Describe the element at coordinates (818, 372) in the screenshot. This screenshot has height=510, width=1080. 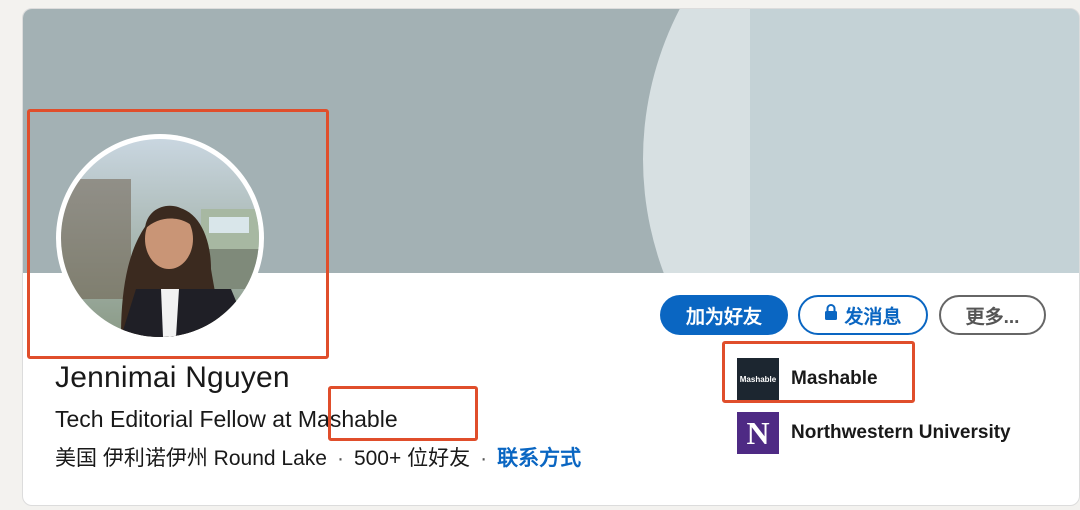
I see `highlight-box-org` at that location.